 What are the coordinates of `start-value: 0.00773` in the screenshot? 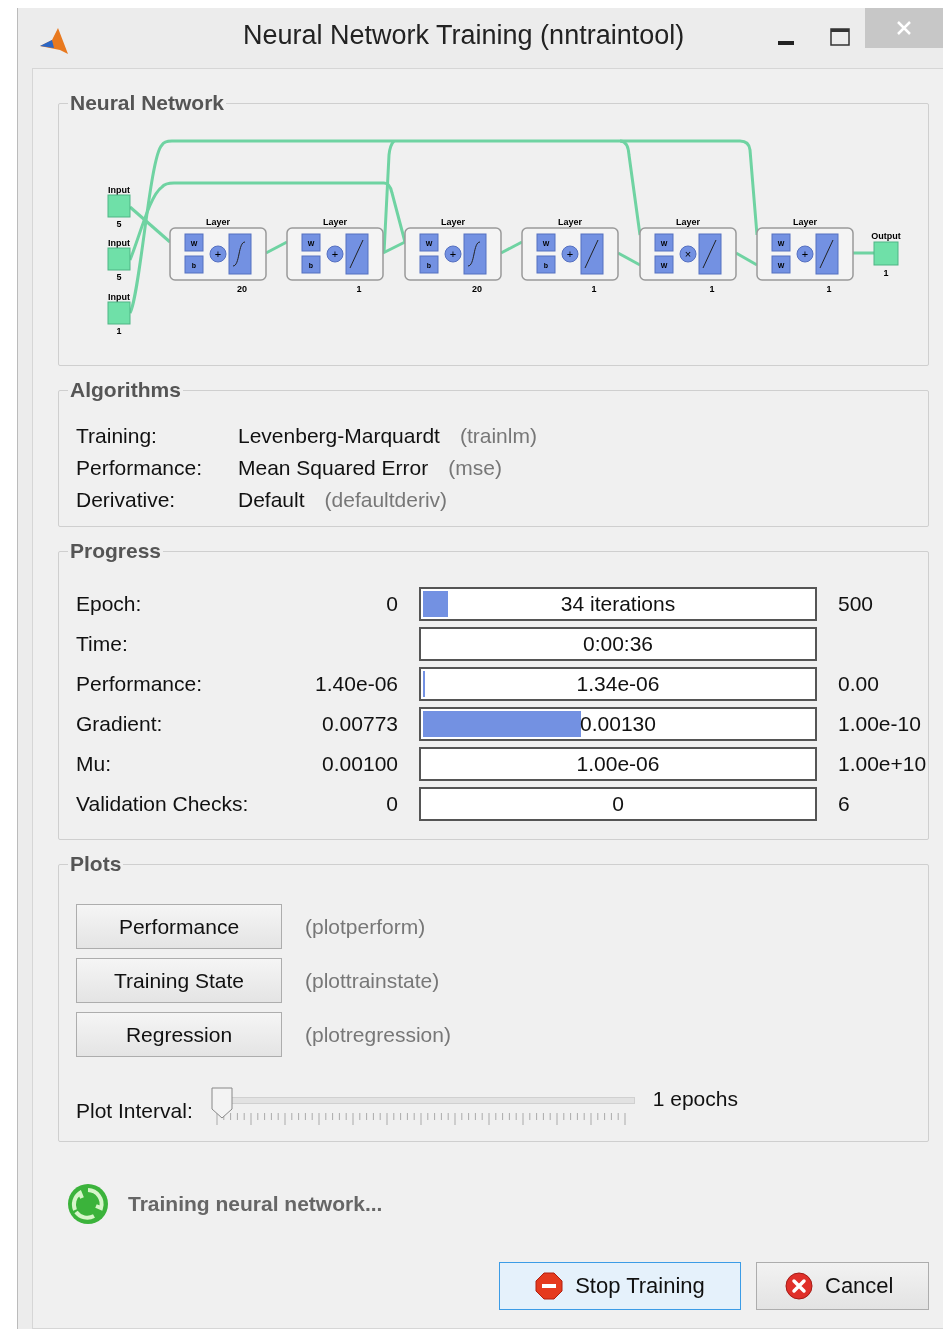 It's located at (359, 724).